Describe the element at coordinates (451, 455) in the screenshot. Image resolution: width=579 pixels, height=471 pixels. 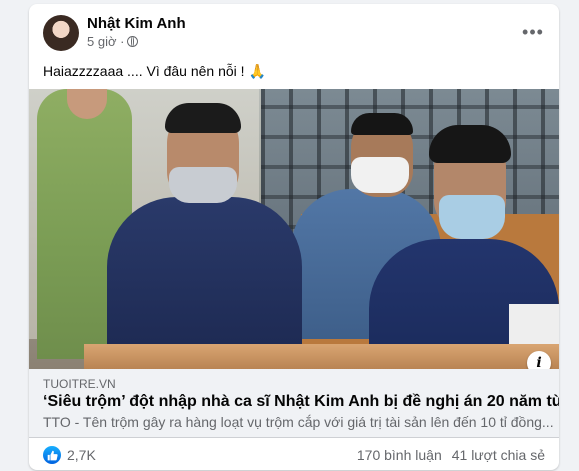
I see `post-stats: 170 bình luận 41 lượt chia sẻ` at that location.